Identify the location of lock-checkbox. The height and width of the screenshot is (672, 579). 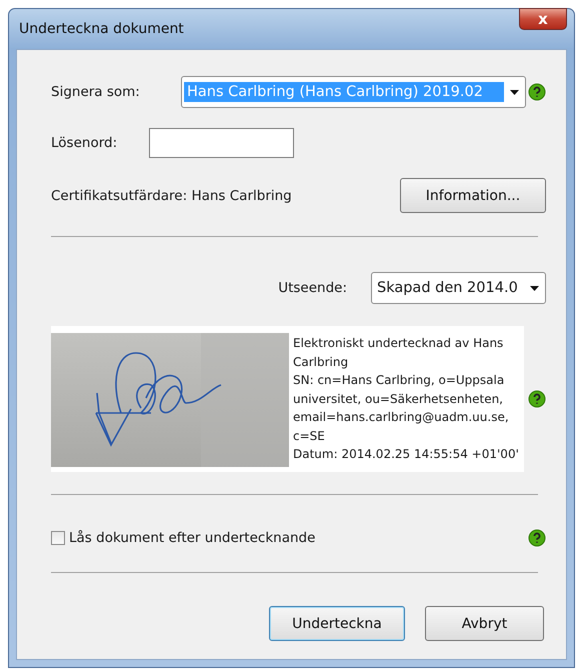
(58, 538).